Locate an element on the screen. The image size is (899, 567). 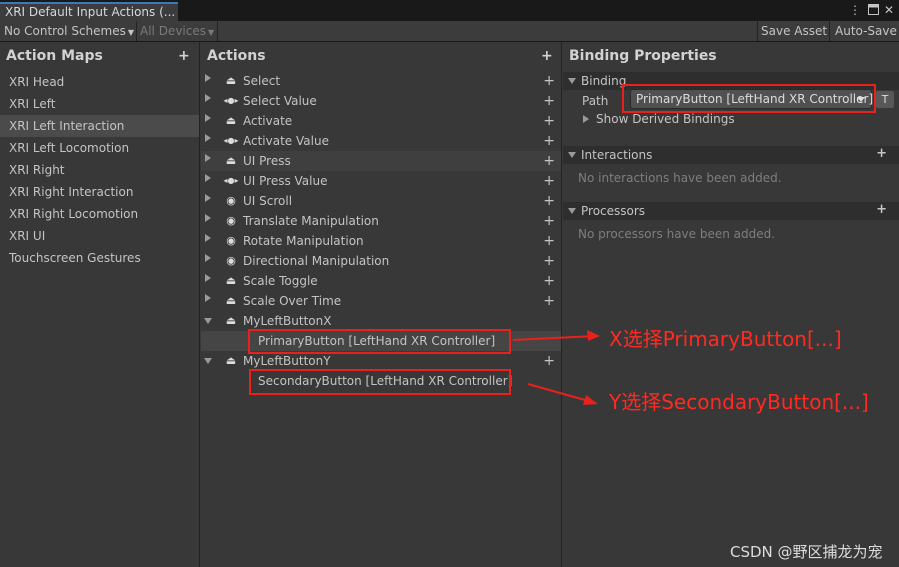
annotation-x-note: X选择PrimaryButton[...] is located at coordinates (725, 339).